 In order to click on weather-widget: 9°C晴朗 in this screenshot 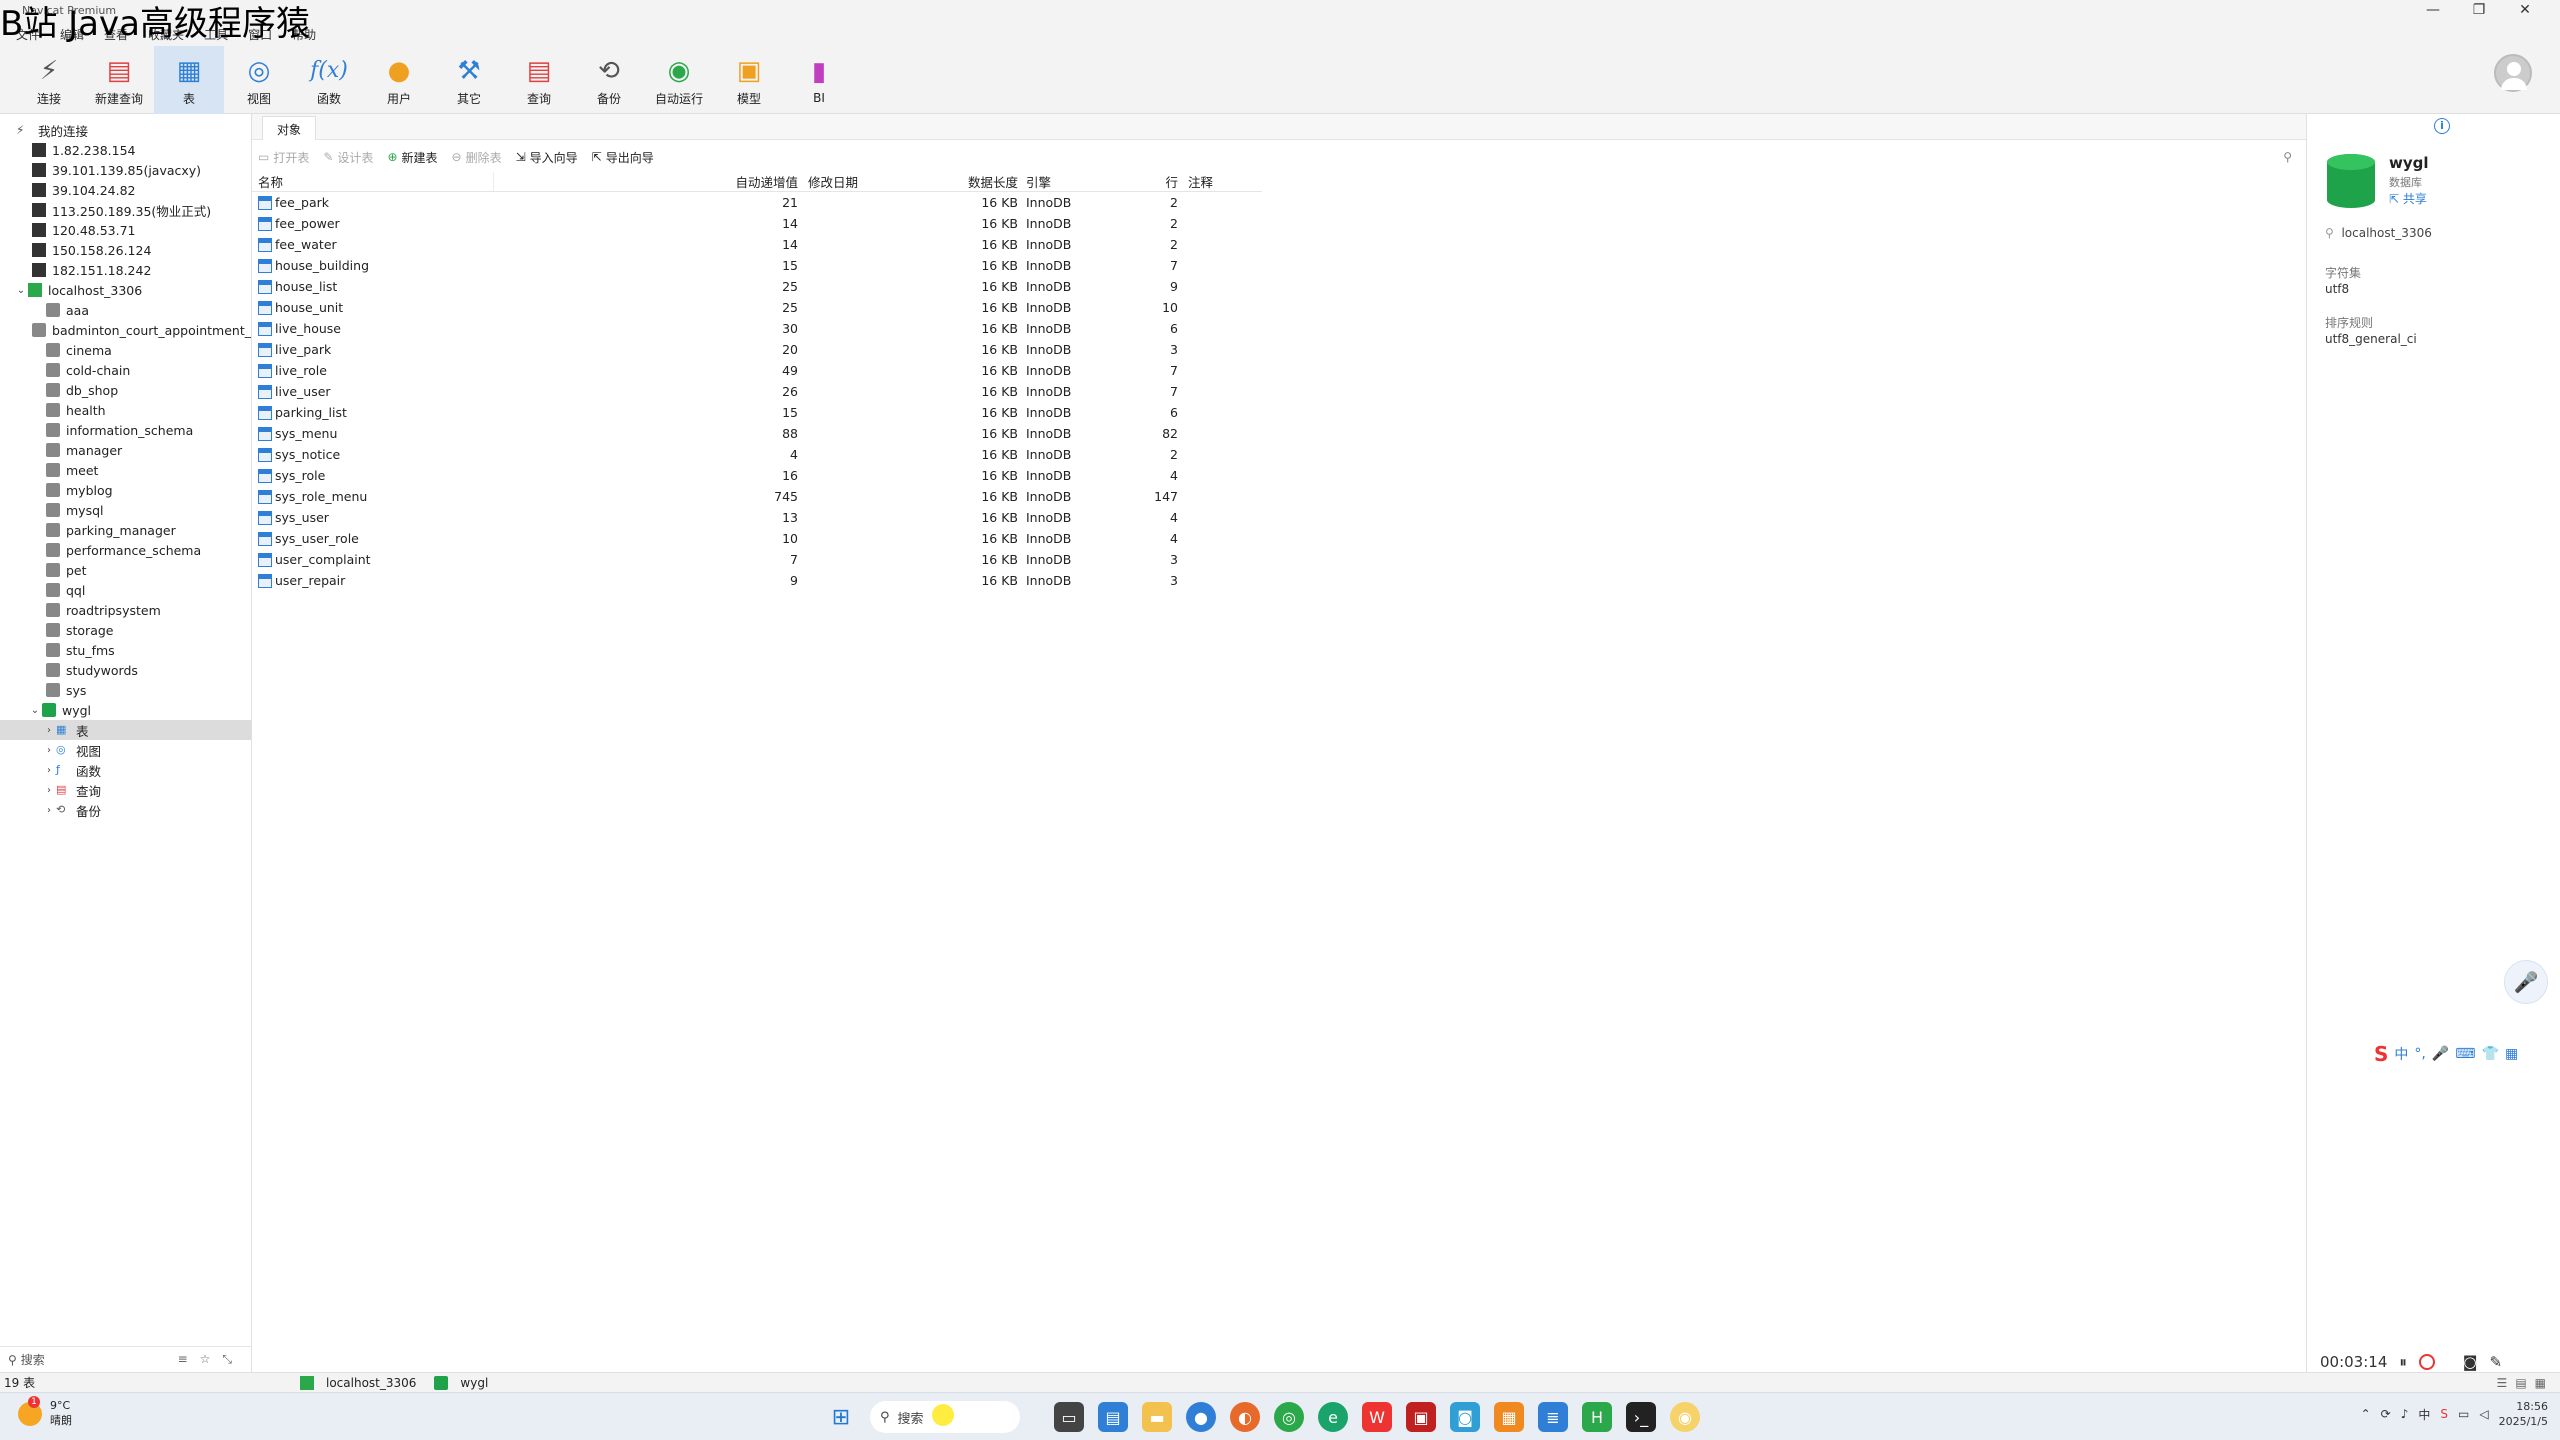, I will do `click(45, 1411)`.